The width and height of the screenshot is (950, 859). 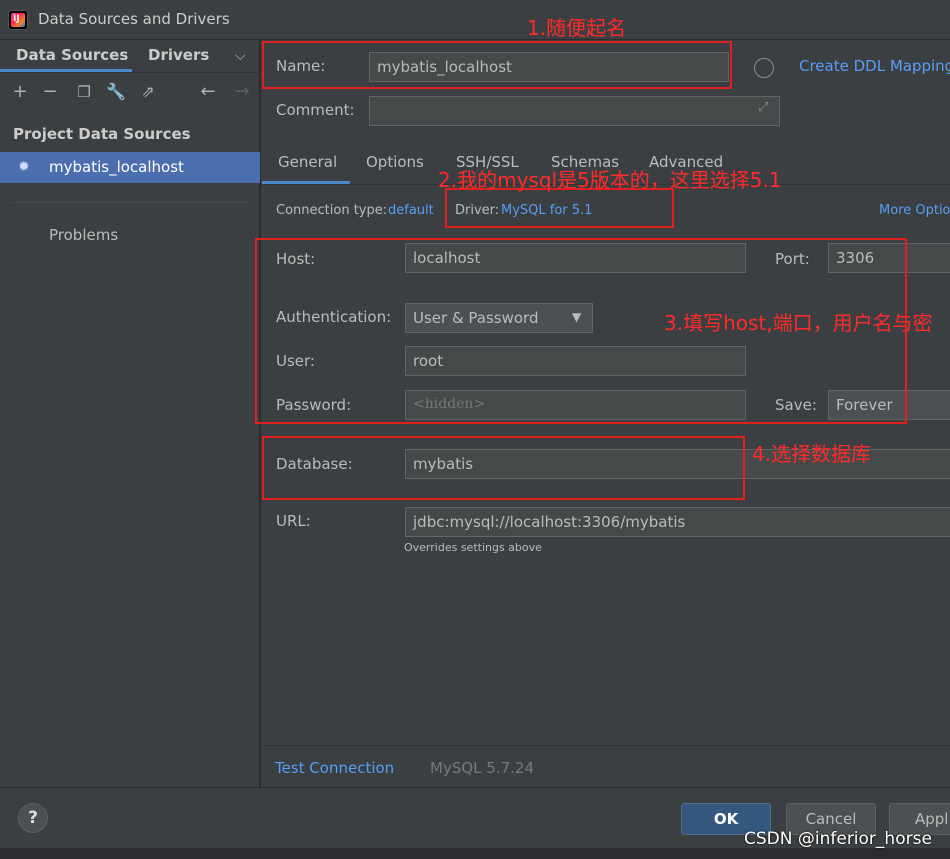 I want to click on test-connection-link: Test Connection, so click(x=334, y=768).